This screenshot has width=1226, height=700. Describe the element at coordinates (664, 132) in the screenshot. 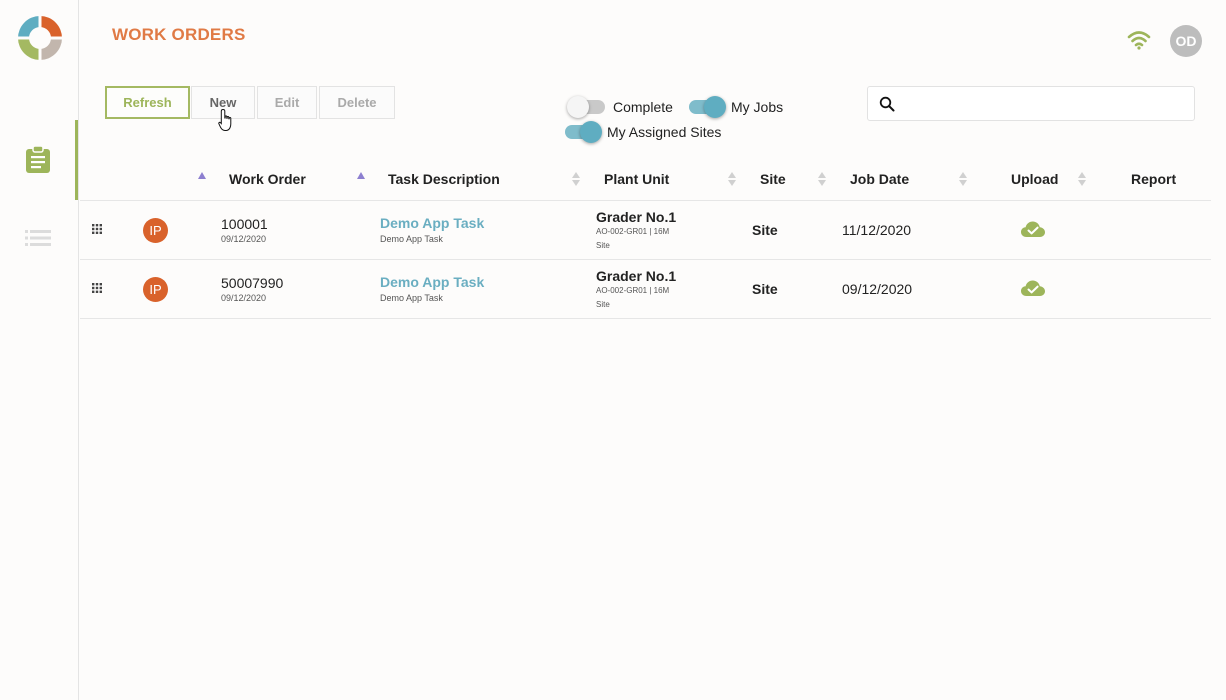

I see `my-assigned-sites-toggle-label: My Assigned Sites` at that location.